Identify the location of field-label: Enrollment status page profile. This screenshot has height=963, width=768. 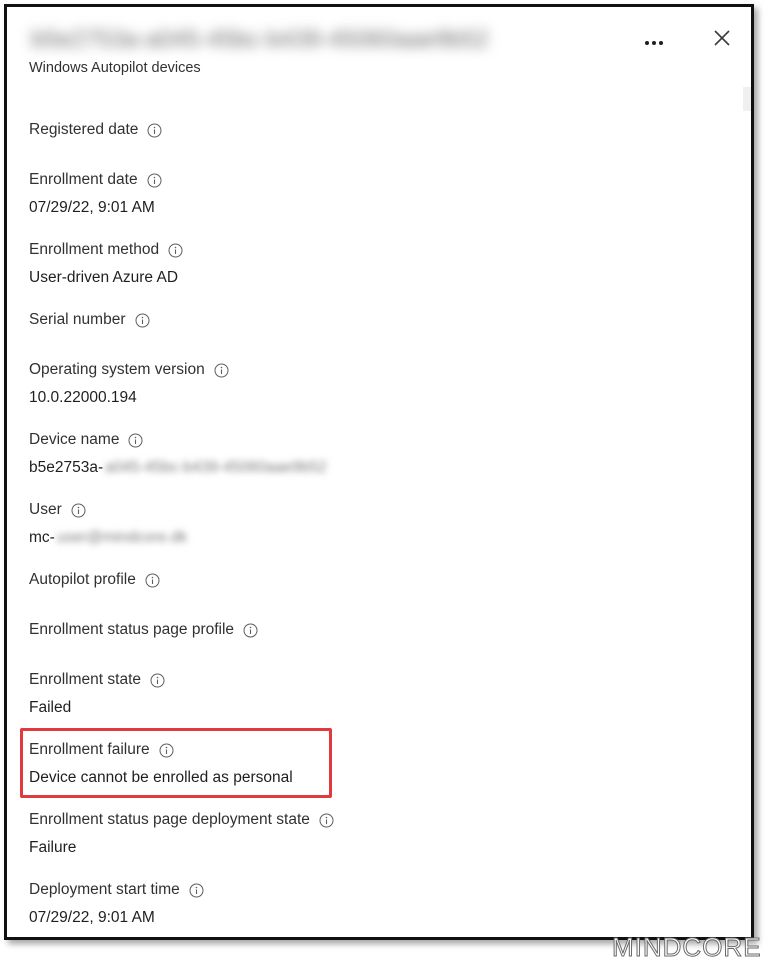
(329, 630).